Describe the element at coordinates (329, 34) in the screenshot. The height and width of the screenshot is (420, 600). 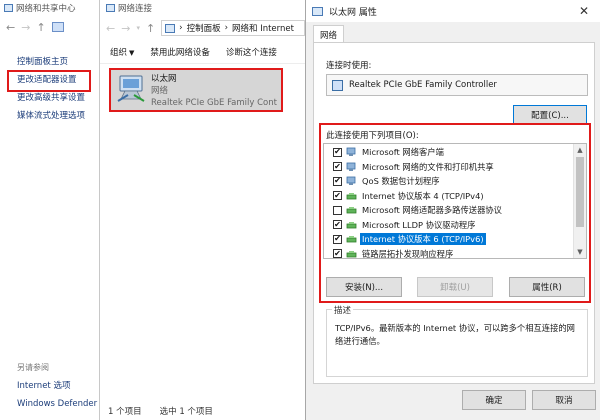
I see `tab-network: 网络` at that location.